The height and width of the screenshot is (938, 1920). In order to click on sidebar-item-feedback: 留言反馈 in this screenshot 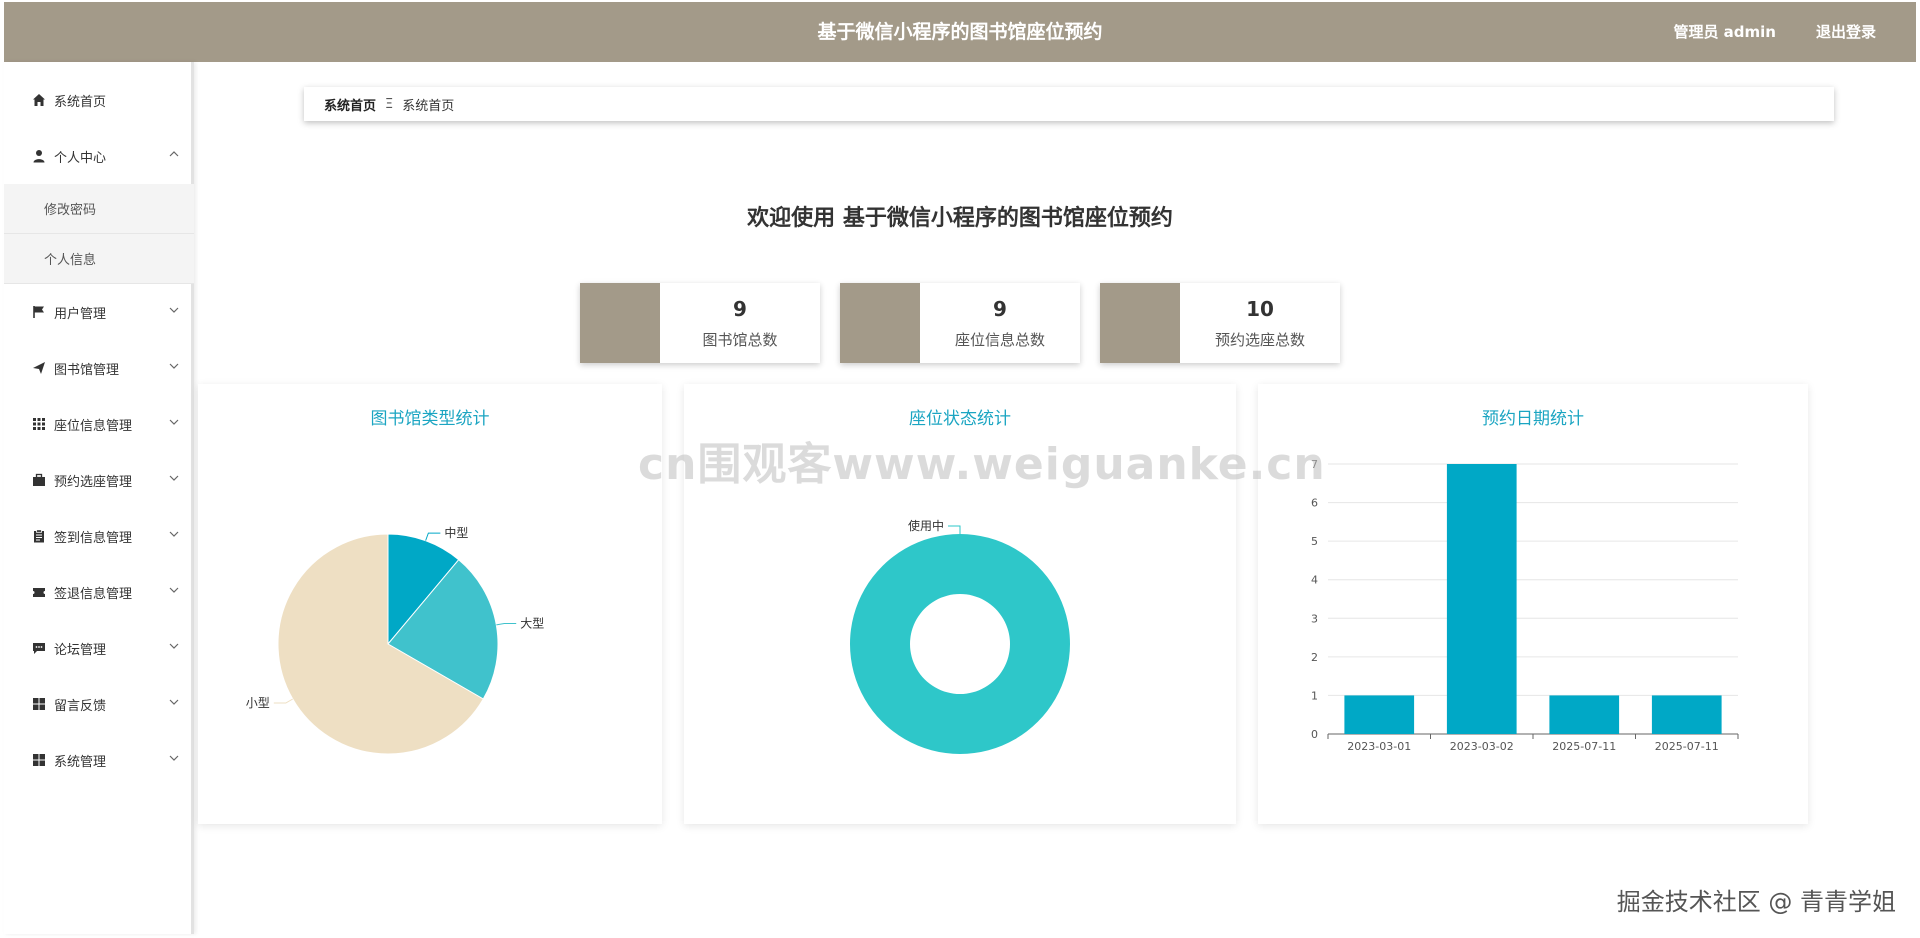, I will do `click(99, 704)`.